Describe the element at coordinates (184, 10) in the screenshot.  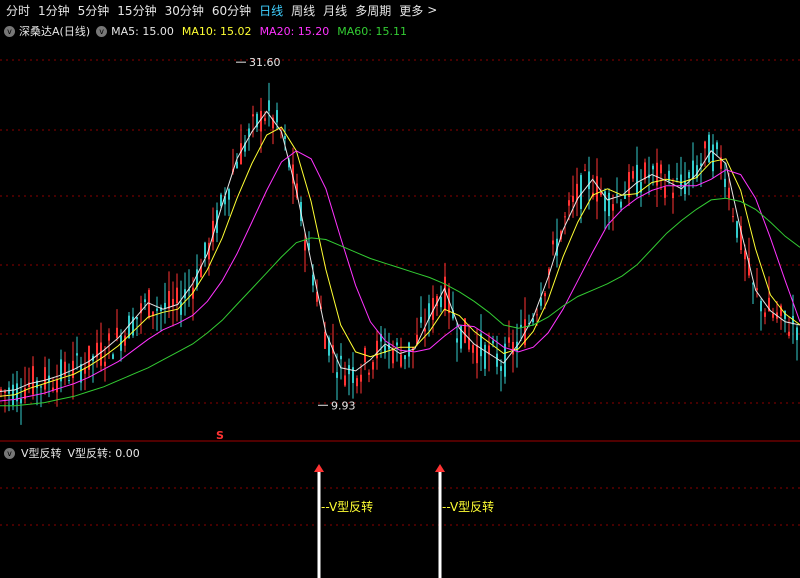
I see `tab-4: 30分钟` at that location.